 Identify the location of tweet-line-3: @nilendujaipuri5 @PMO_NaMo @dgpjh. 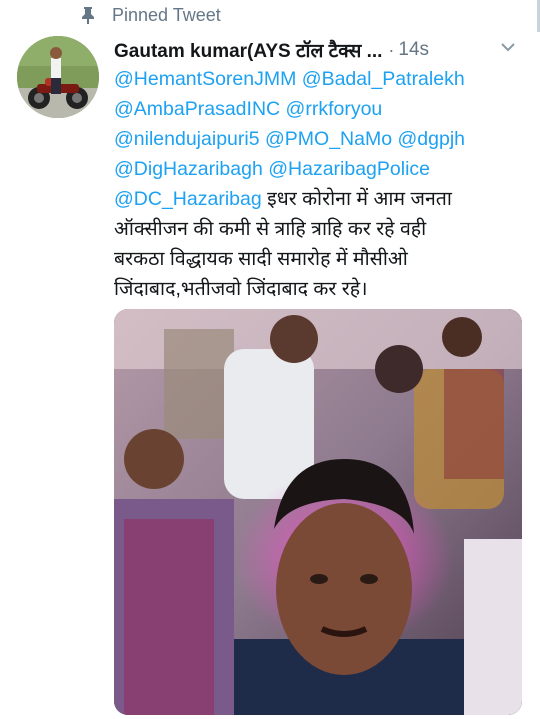
(321, 139).